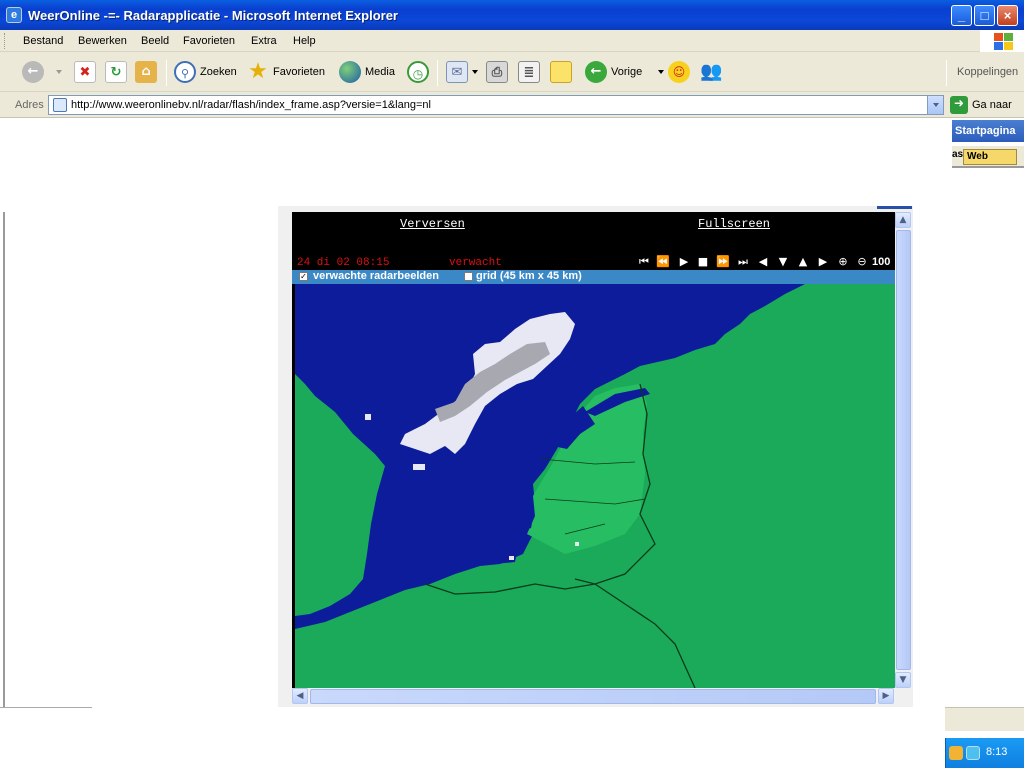  What do you see at coordinates (475, 263) in the screenshot?
I see `forecast-label: verwacht` at bounding box center [475, 263].